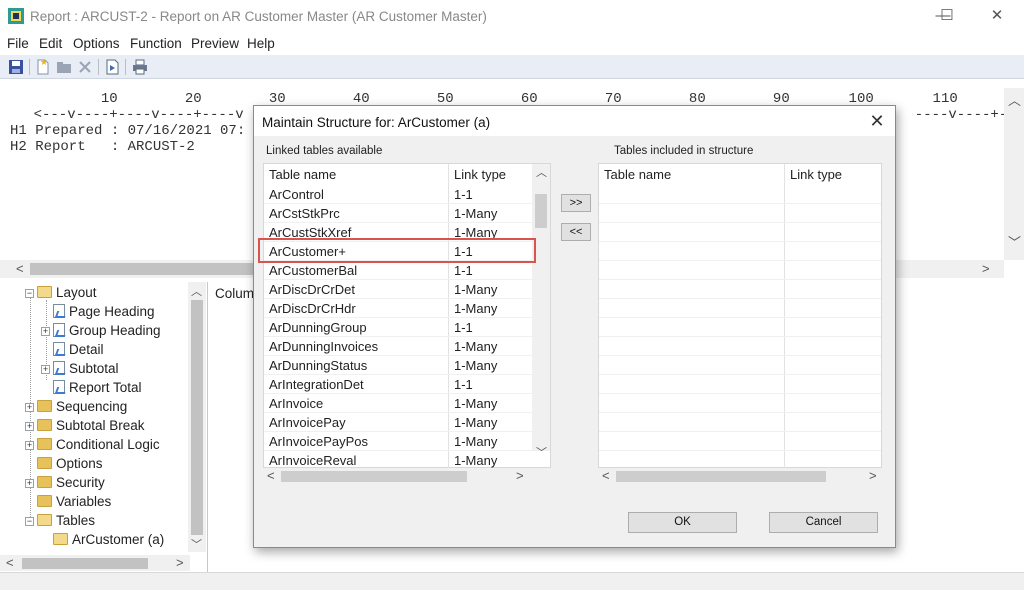  What do you see at coordinates (61, 294) in the screenshot?
I see `tree-item: − Layout` at bounding box center [61, 294].